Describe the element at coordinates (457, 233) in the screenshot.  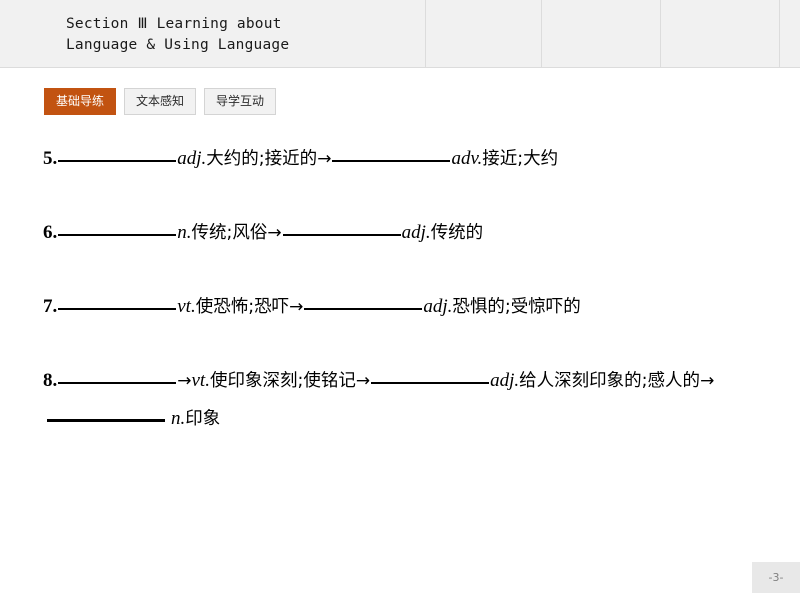
I see `item-meaning: 传统的` at that location.